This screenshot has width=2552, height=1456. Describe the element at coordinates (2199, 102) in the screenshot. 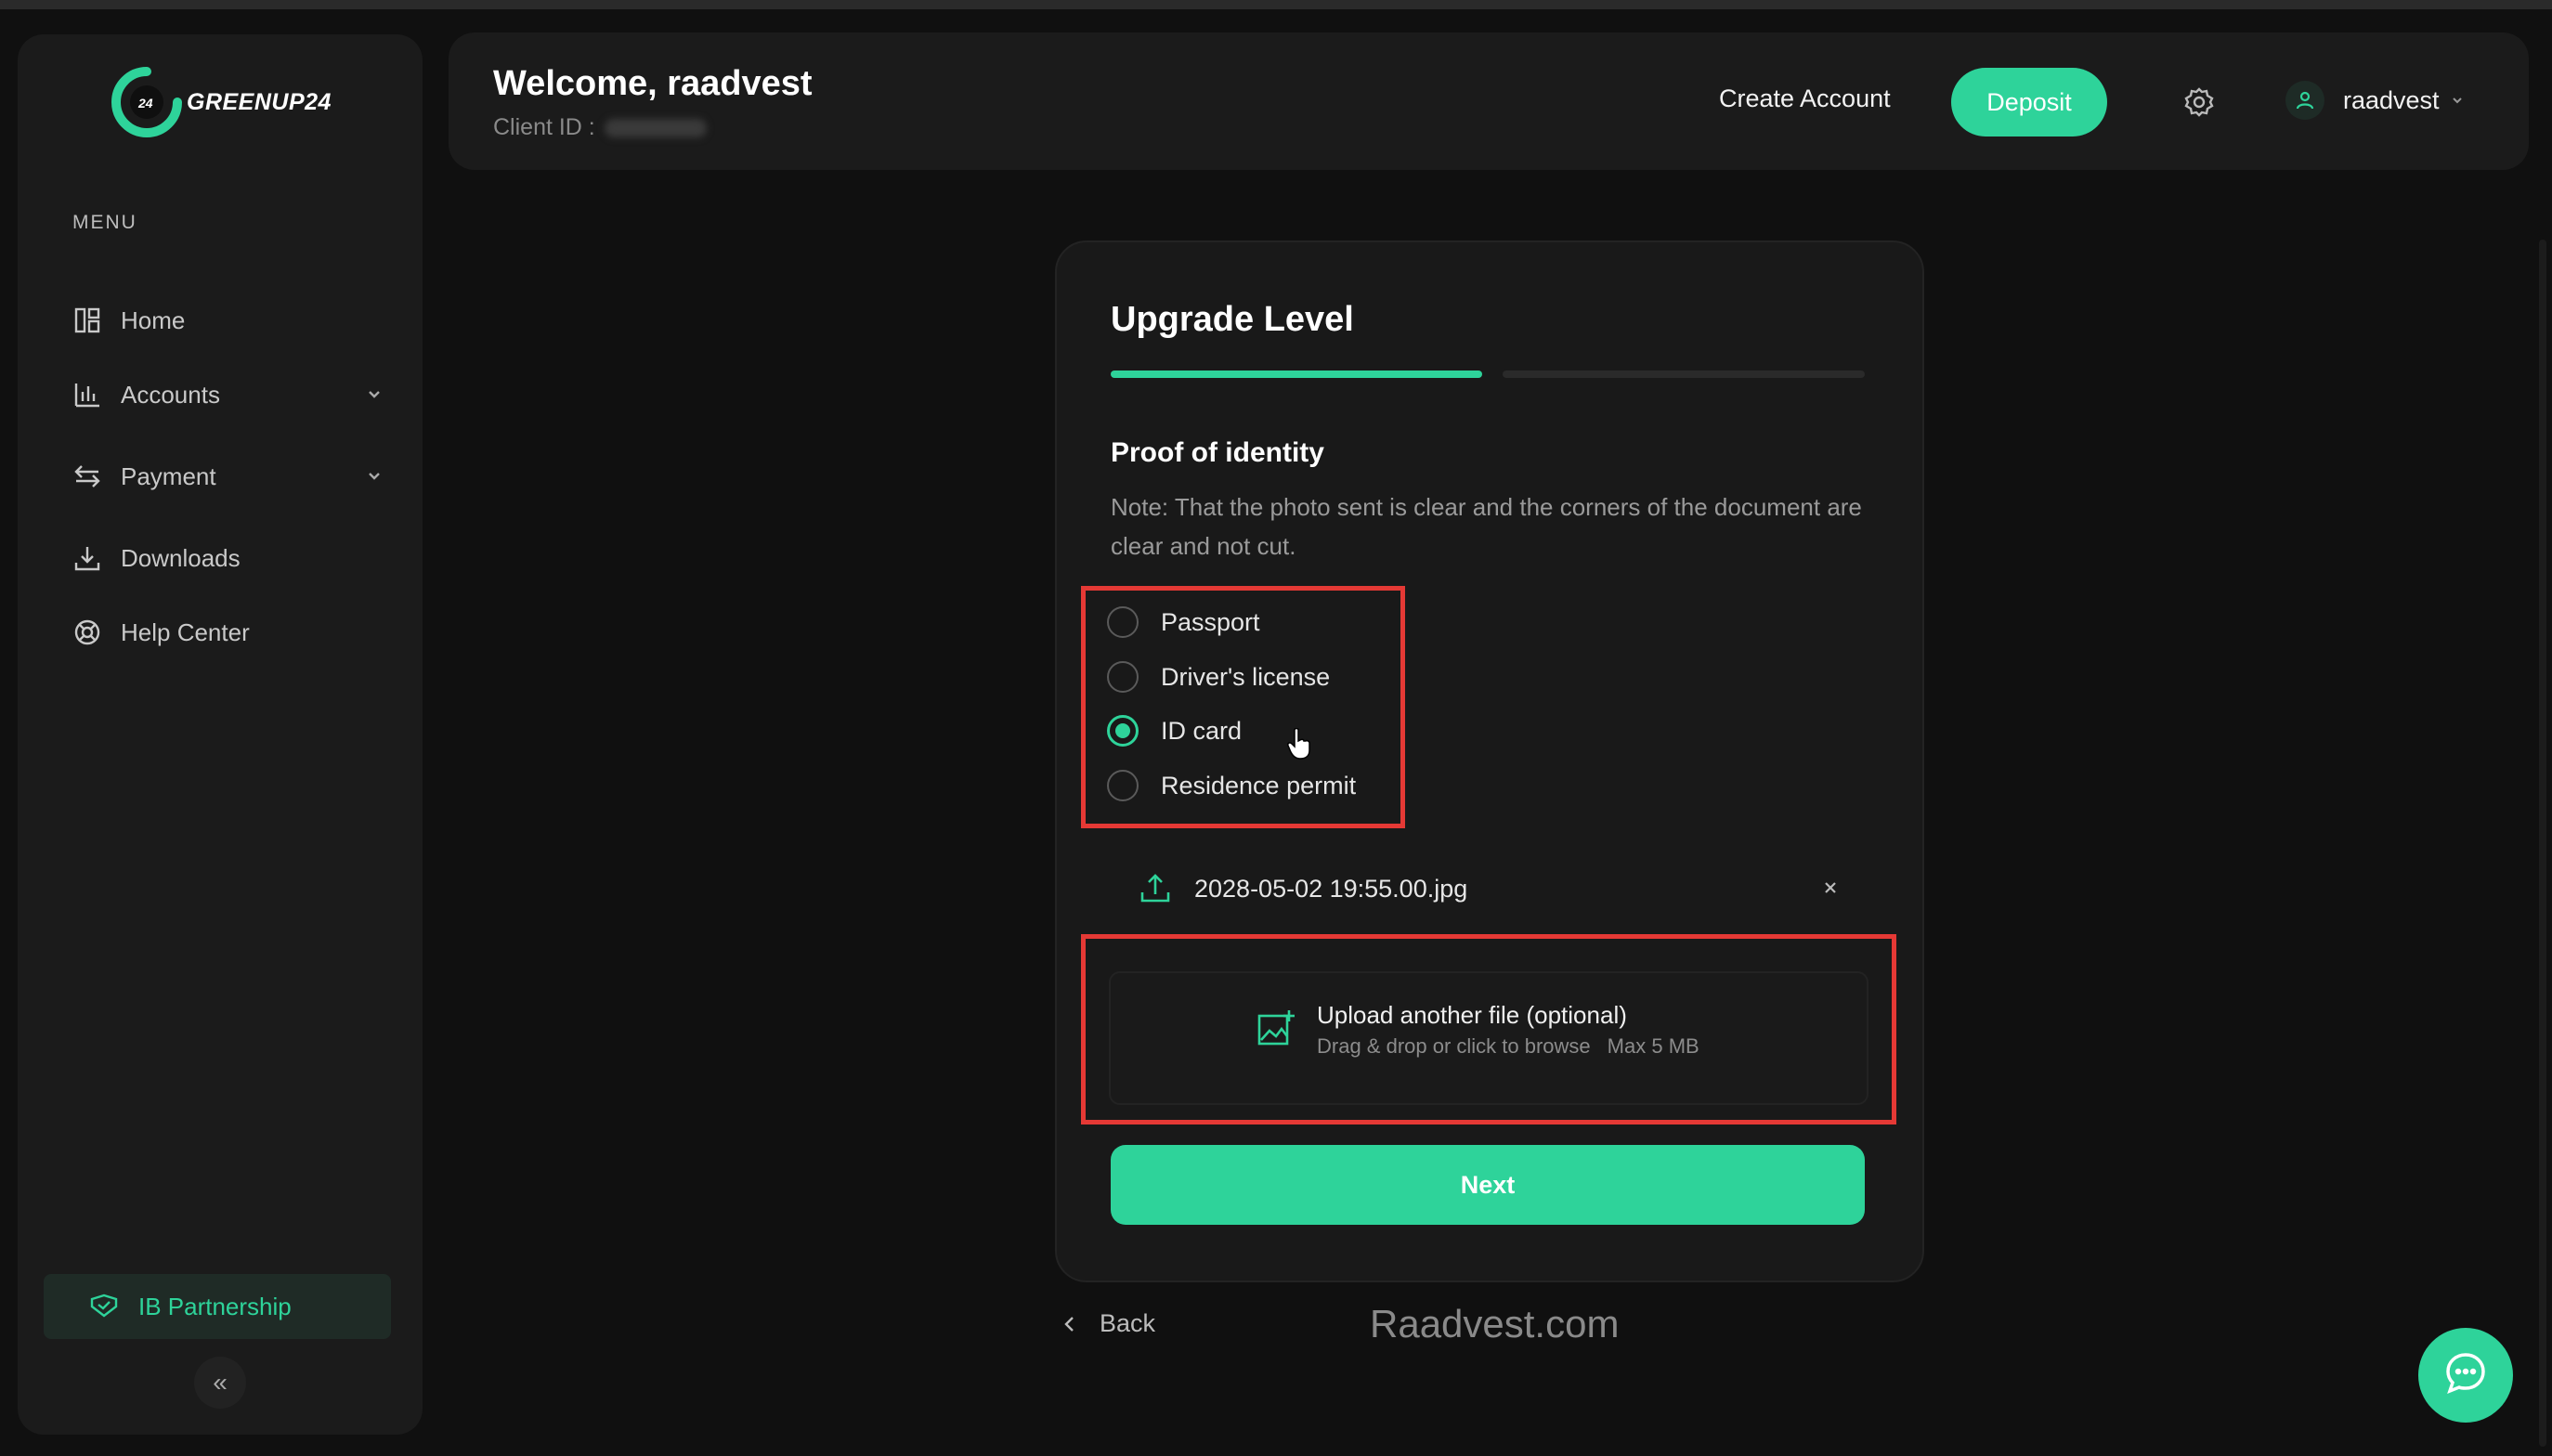

I see `gear-icon` at that location.